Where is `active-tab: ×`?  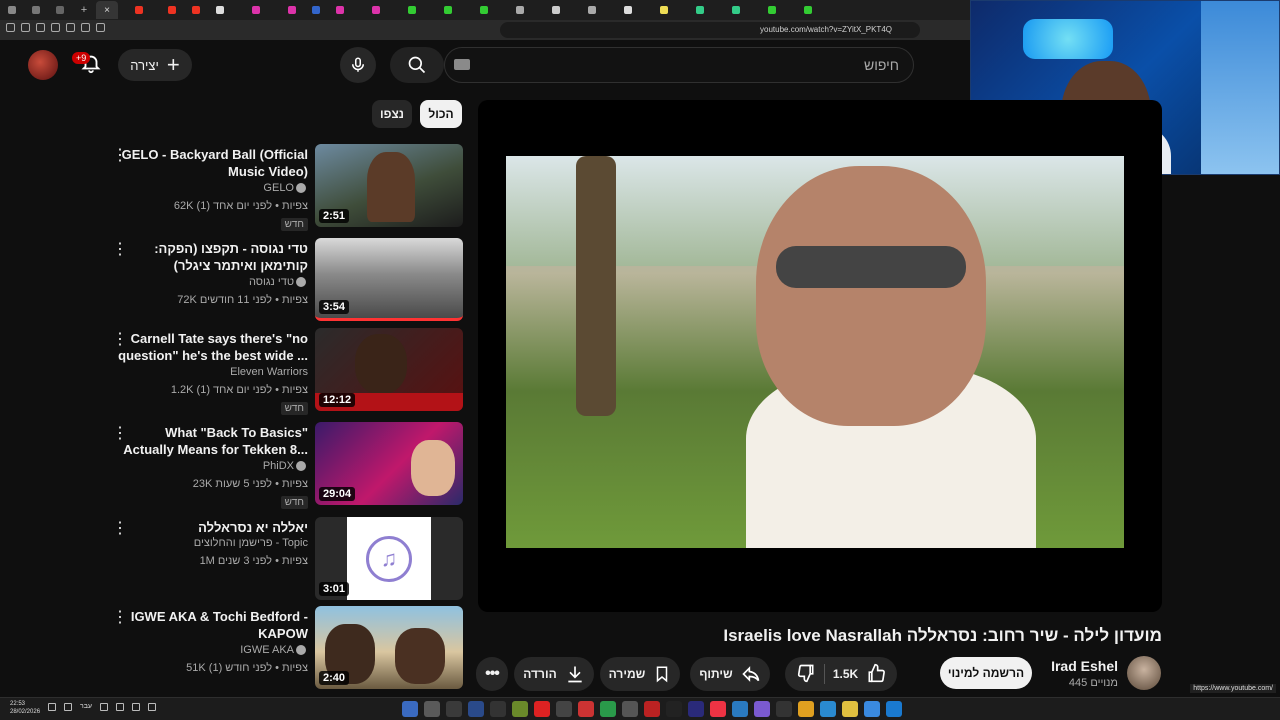 active-tab: × is located at coordinates (107, 10).